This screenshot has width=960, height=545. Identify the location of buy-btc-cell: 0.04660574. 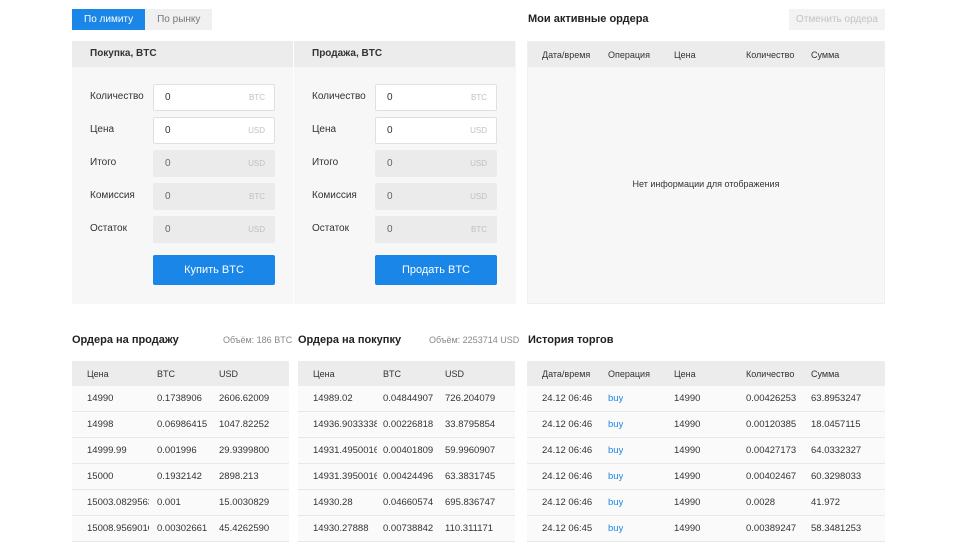
(408, 502).